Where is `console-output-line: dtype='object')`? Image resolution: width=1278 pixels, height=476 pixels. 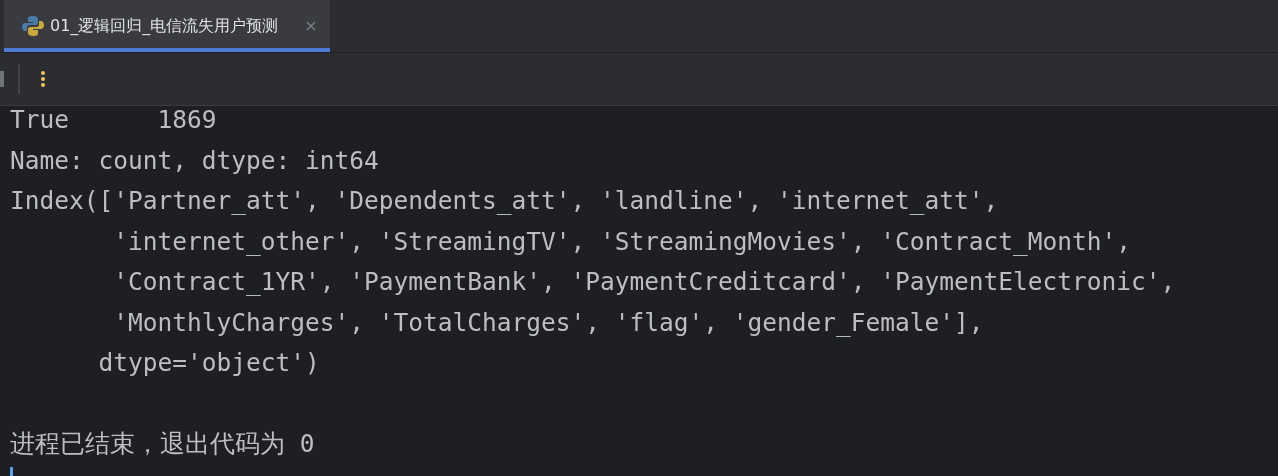 console-output-line: dtype='object') is located at coordinates (209, 363).